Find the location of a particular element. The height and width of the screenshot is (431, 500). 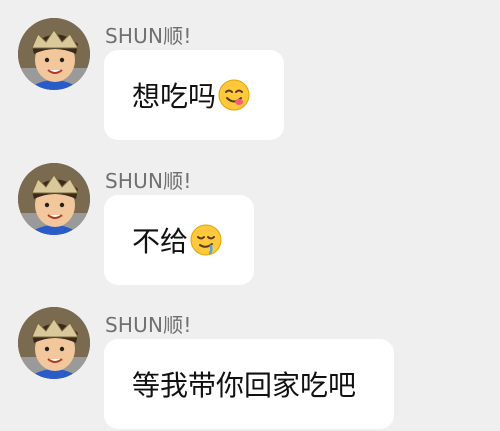

yum-face-emoji-icon is located at coordinates (234, 95).